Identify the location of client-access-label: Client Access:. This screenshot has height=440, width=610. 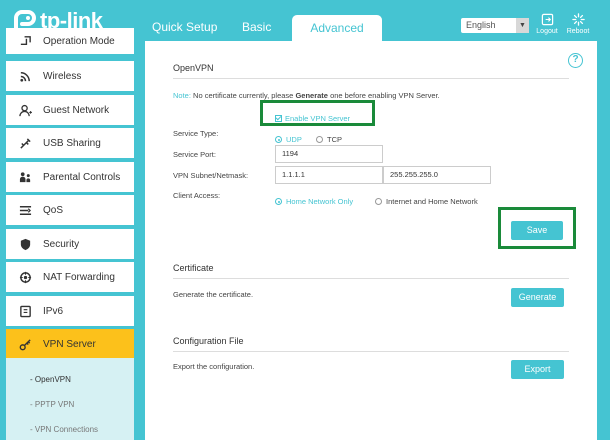
(197, 195).